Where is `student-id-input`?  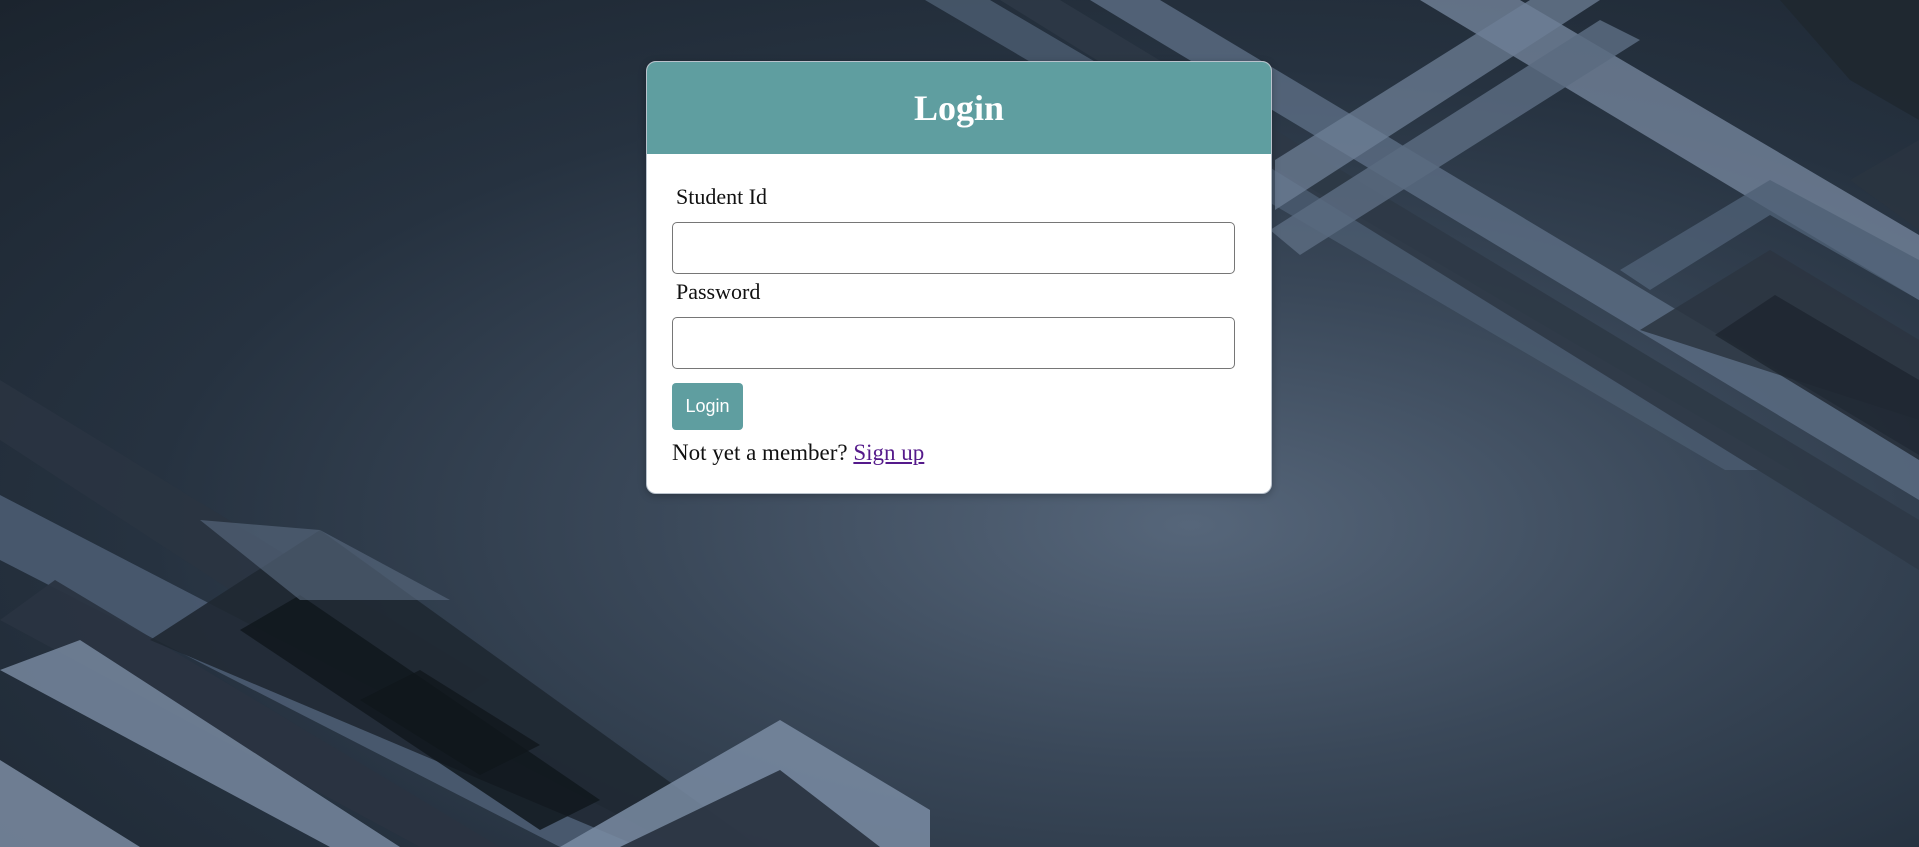
student-id-input is located at coordinates (953, 248).